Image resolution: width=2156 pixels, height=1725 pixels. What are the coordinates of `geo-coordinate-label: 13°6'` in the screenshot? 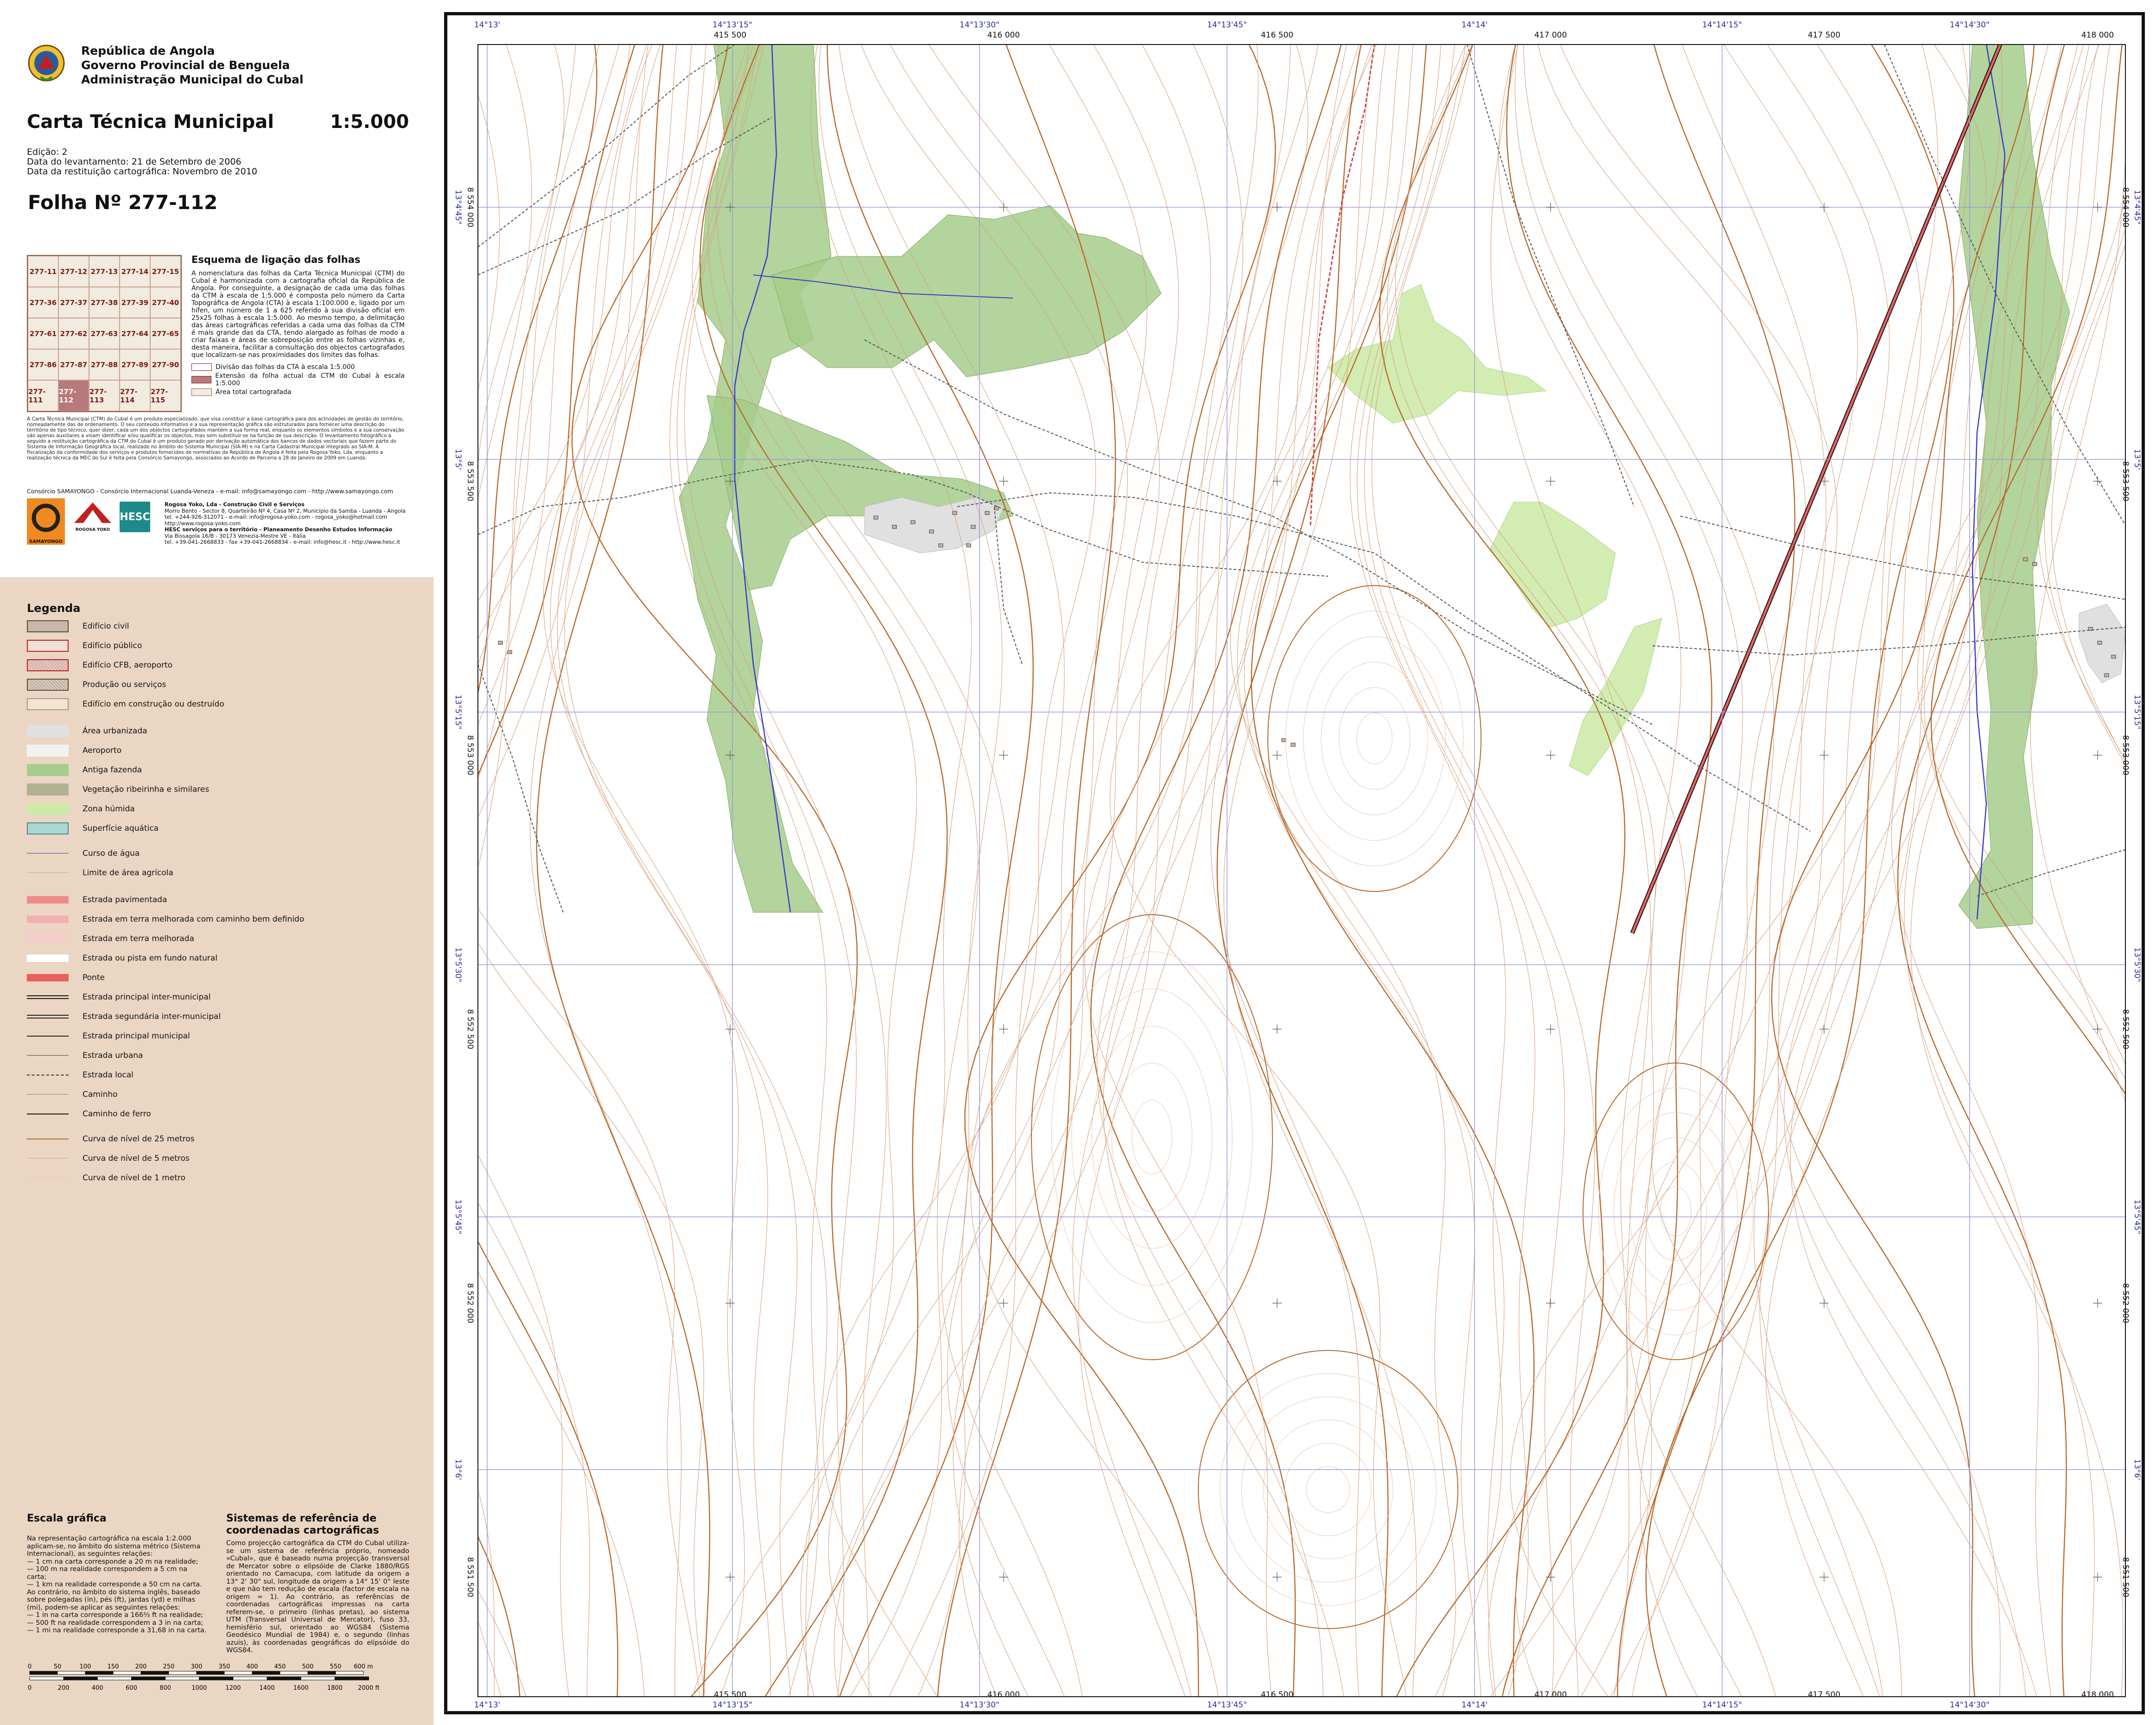 It's located at (458, 1469).